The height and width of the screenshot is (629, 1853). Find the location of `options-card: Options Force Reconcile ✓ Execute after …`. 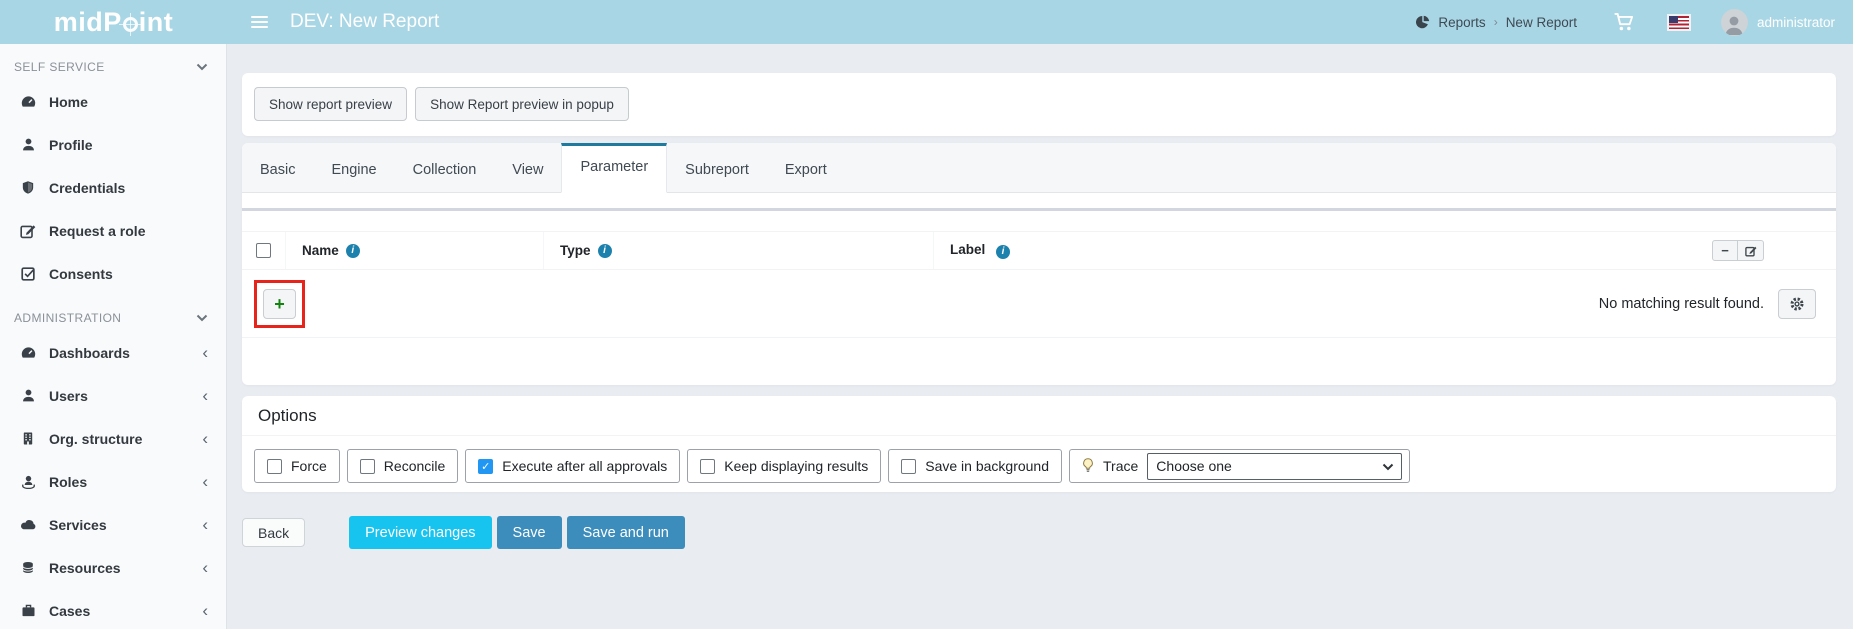

options-card: Options Force Reconcile ✓ Execute after … is located at coordinates (1039, 444).